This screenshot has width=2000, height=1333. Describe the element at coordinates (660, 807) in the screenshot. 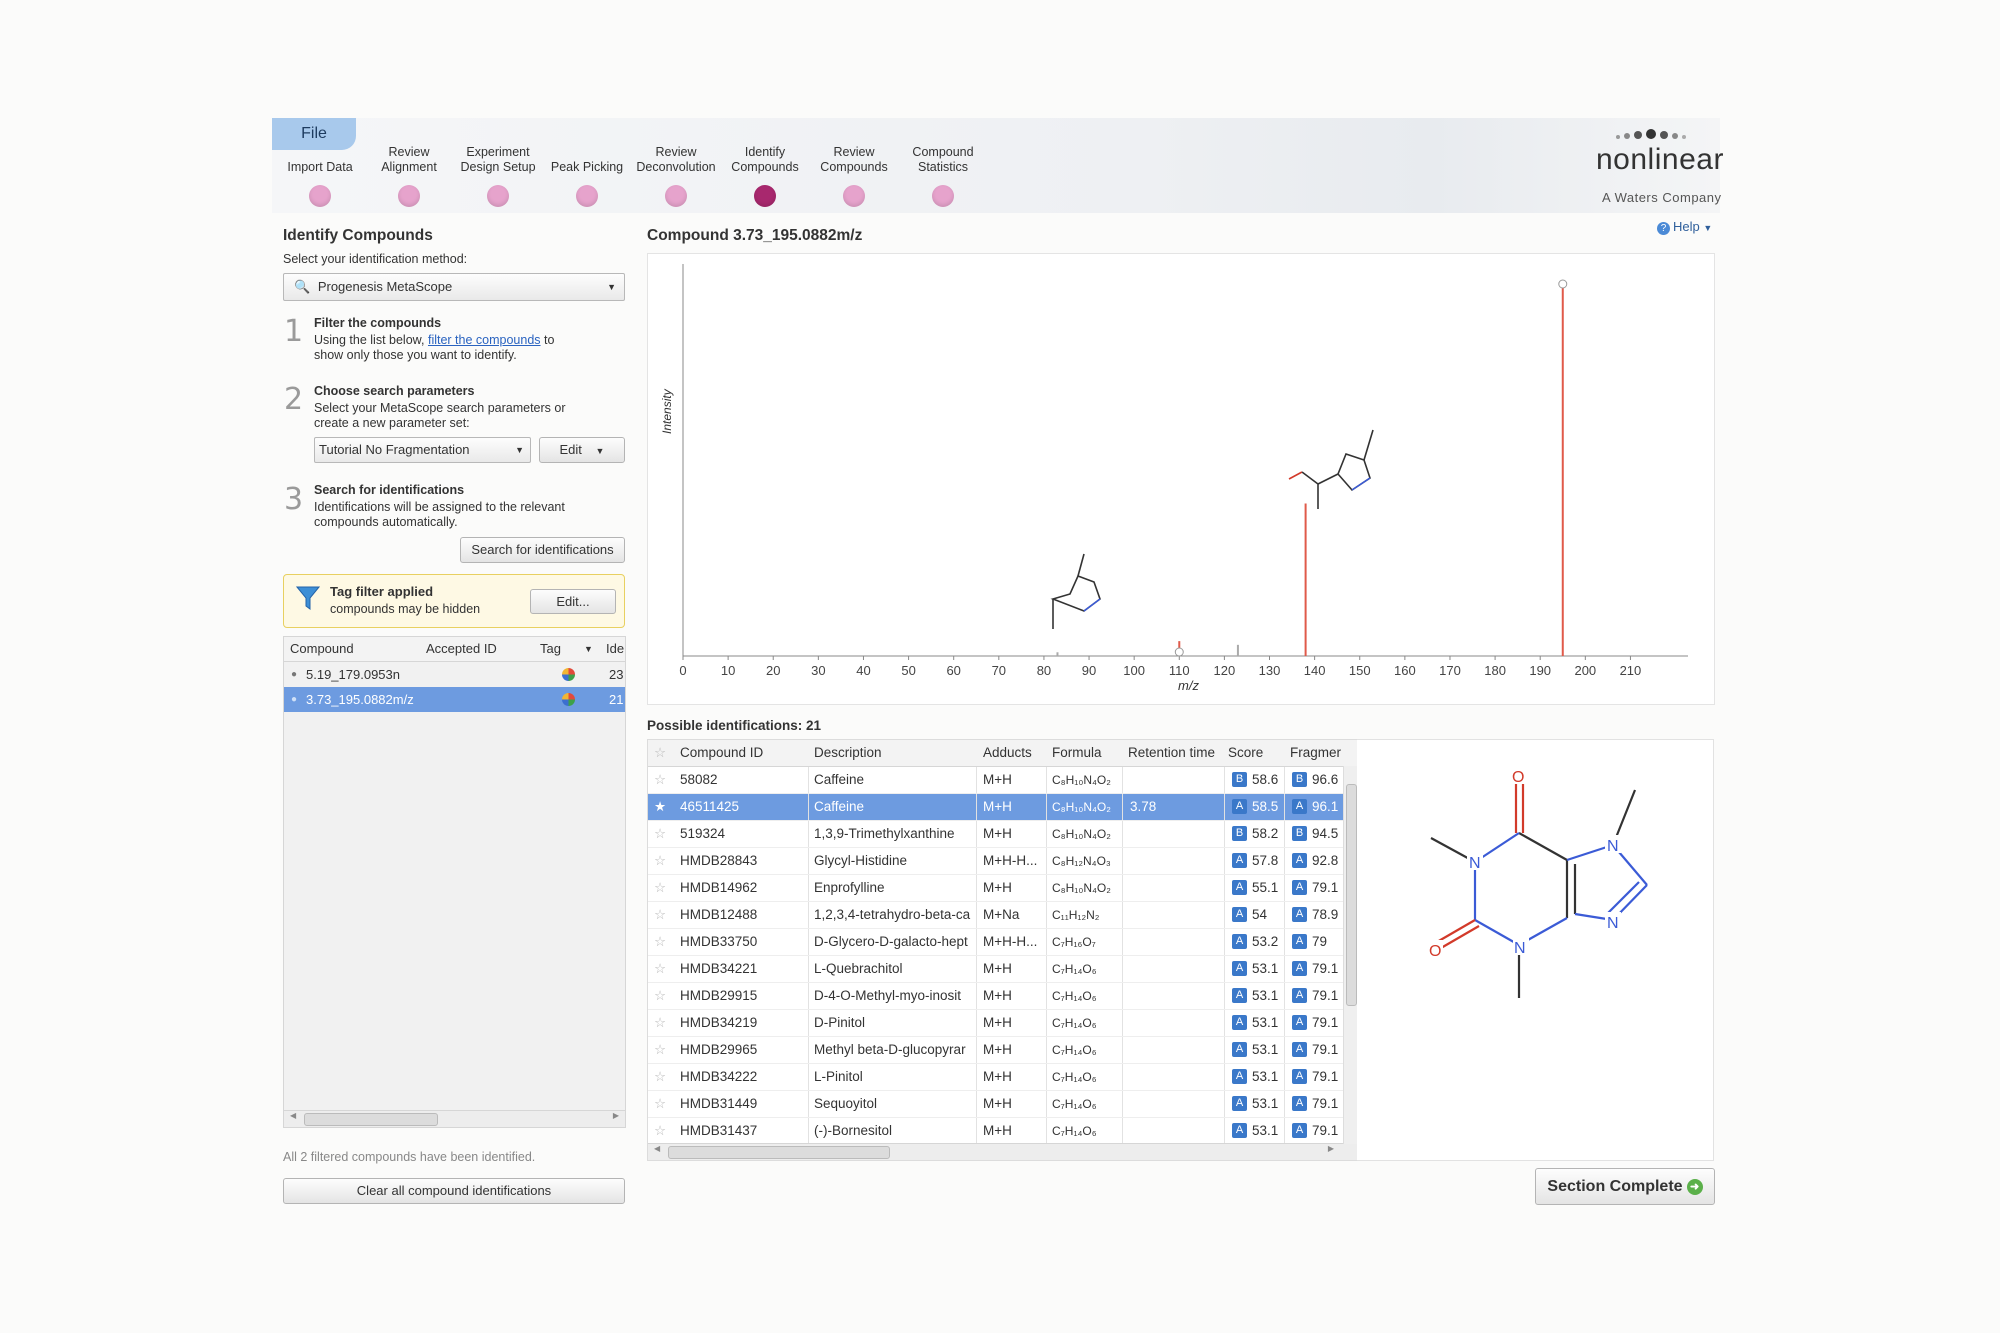

I see `star-icon: ★` at that location.